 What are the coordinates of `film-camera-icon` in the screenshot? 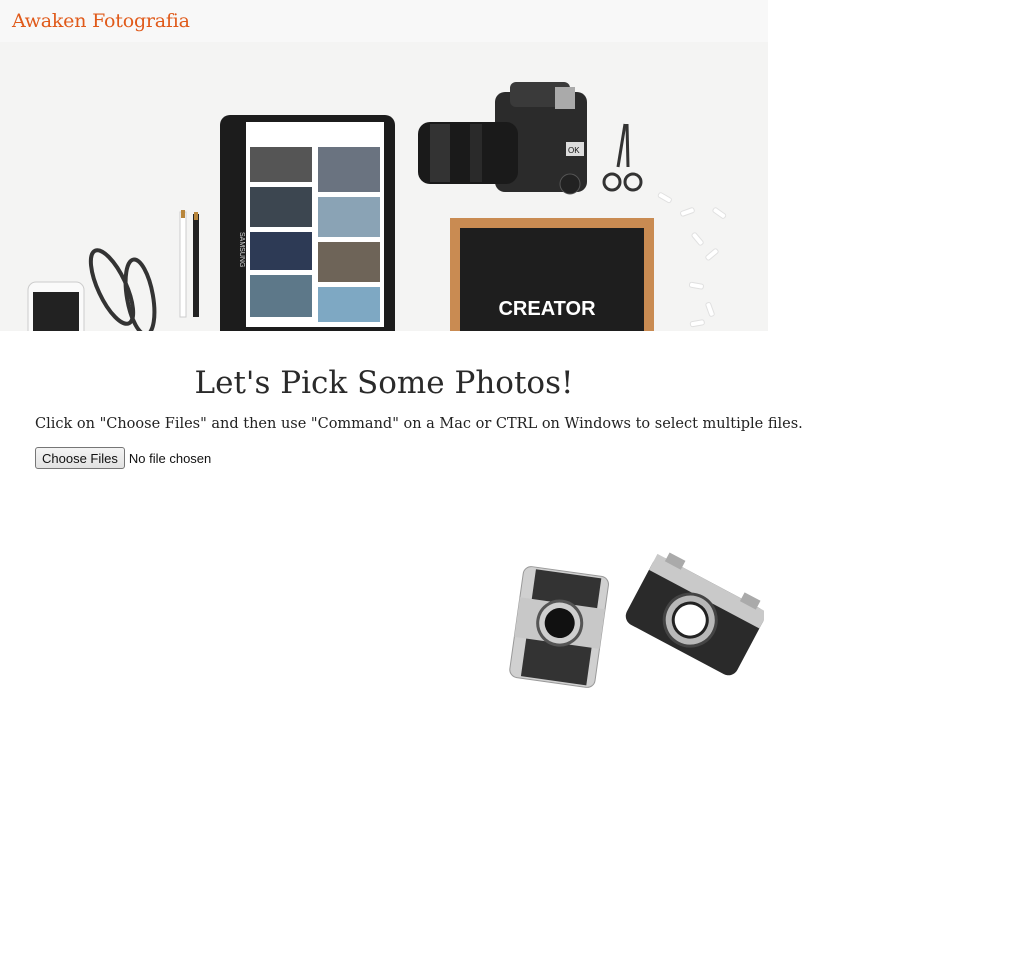 It's located at (559, 627).